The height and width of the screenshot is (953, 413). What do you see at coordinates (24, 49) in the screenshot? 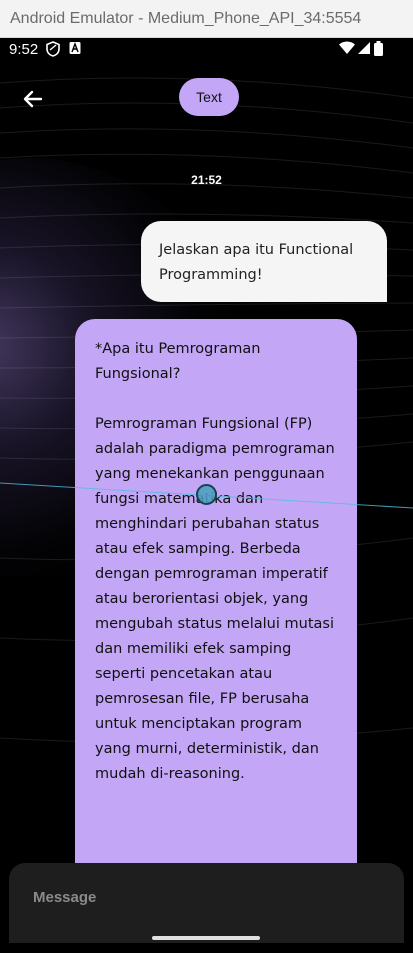
I see `status-time: 9:52` at bounding box center [24, 49].